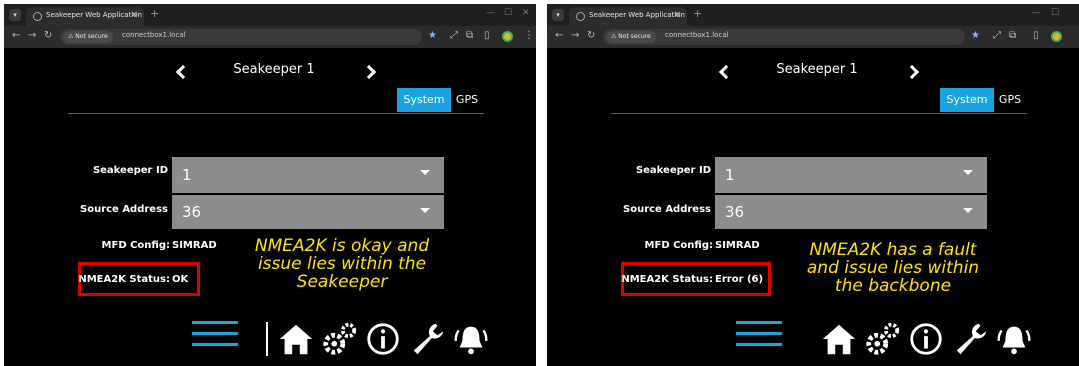 This screenshot has width=1079, height=366. I want to click on browser-tab-bar: ▾ Seakeeper Web Application × + — ☐ ✕, so click(270, 15).